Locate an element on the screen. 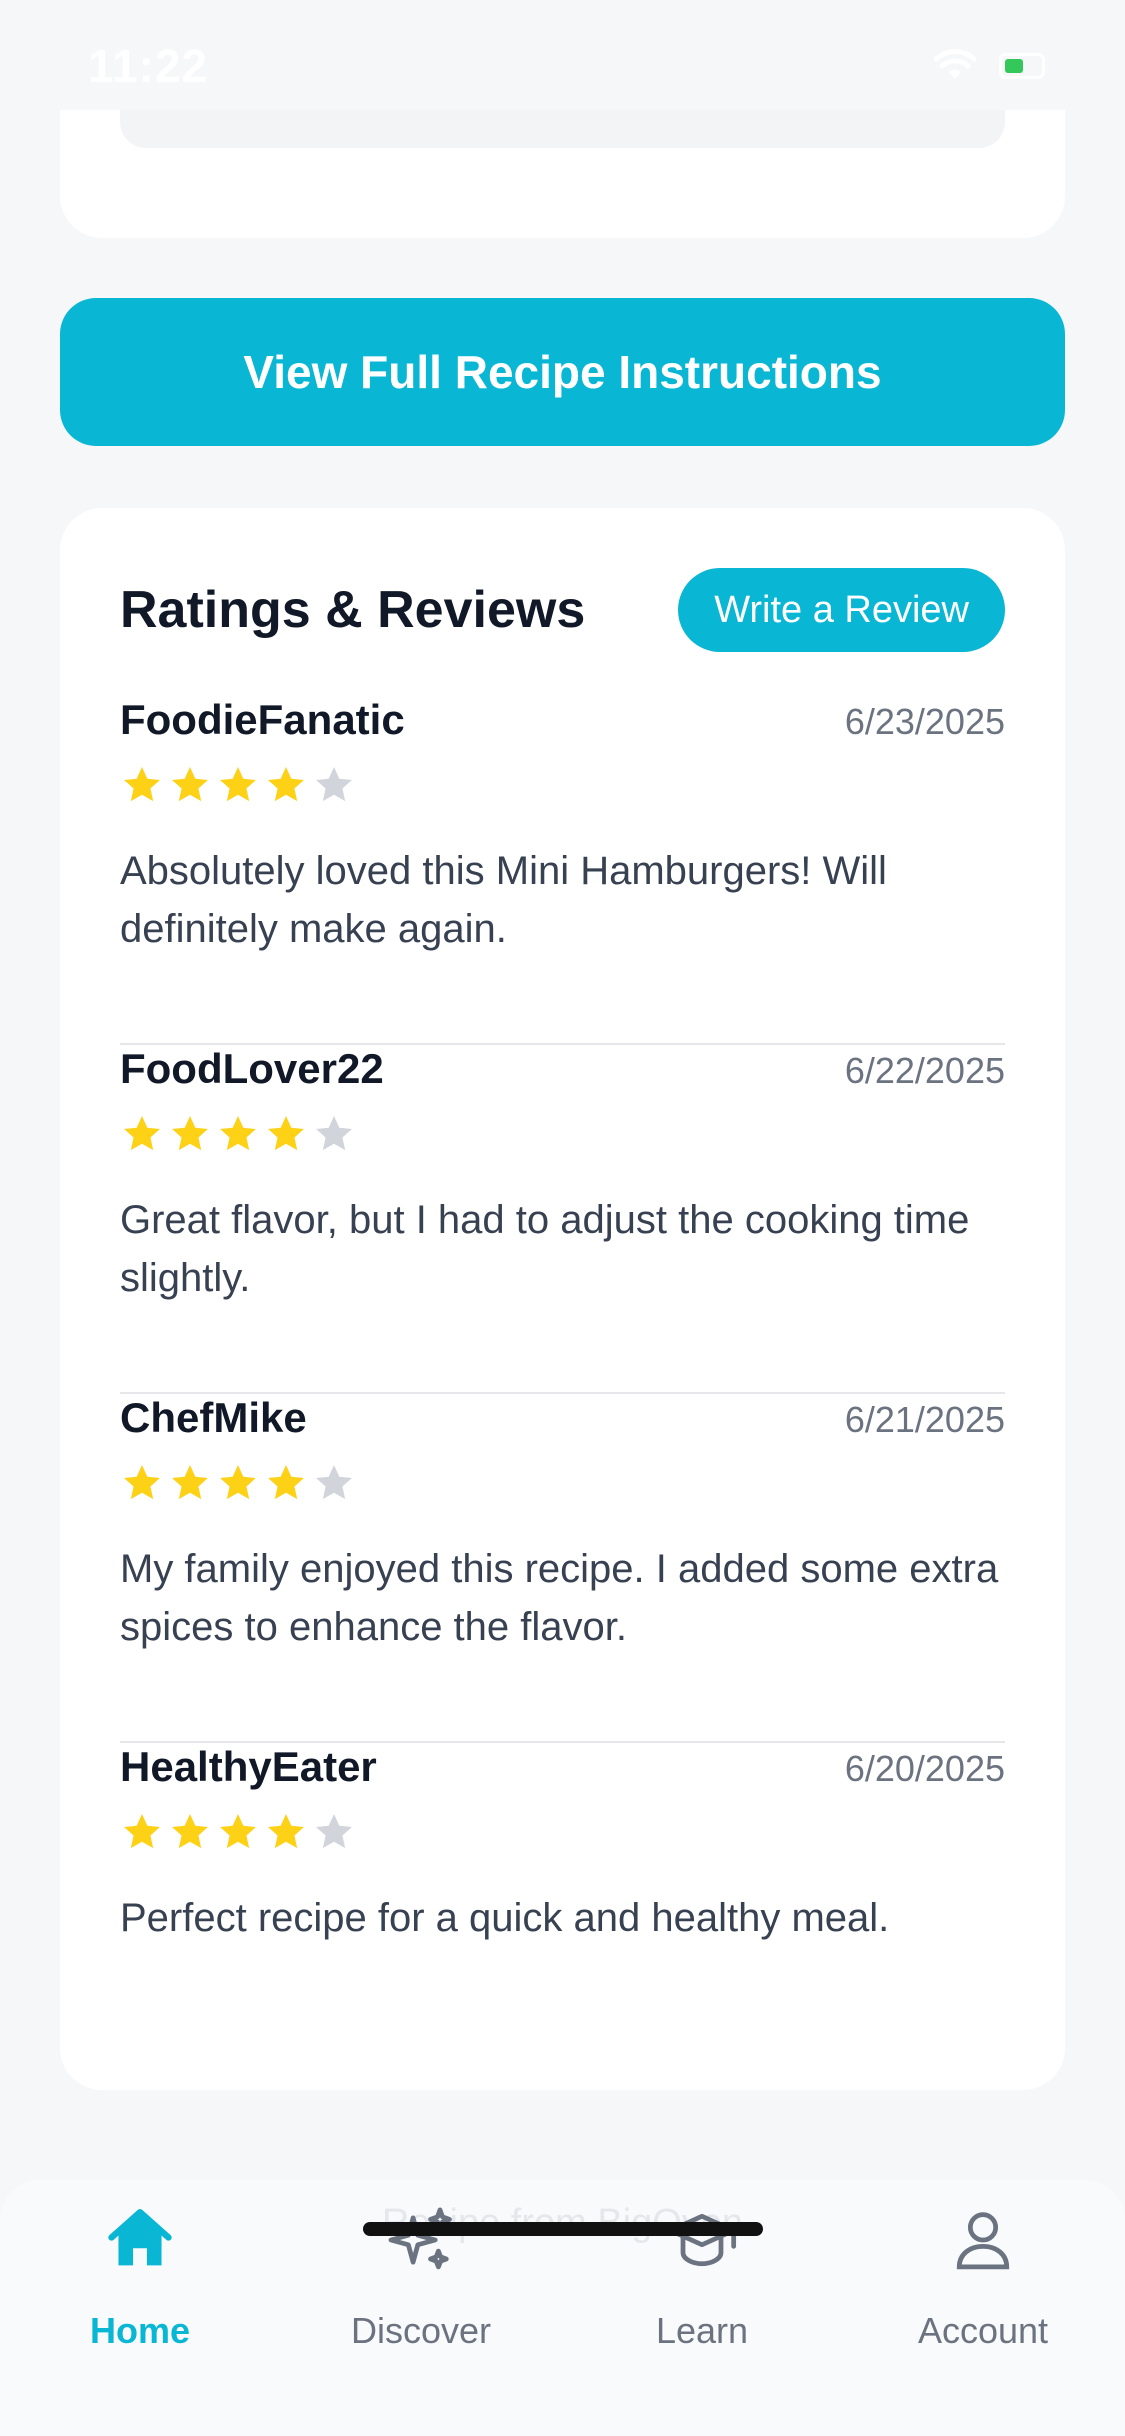 This screenshot has height=2436, width=1125. nav-item-account: Account is located at coordinates (983, 2278).